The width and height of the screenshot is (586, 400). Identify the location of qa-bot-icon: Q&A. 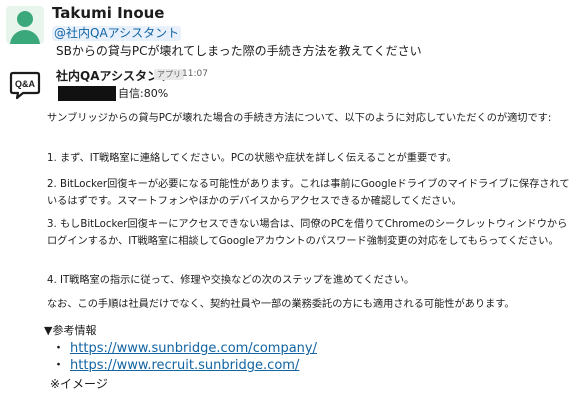
(25, 85).